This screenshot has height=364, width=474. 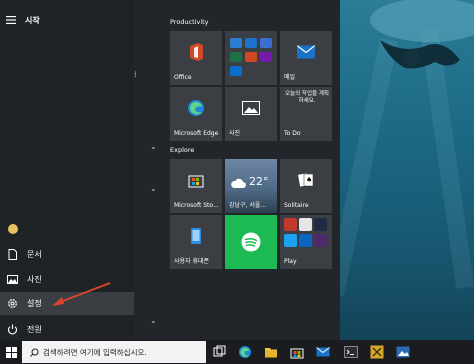 What do you see at coordinates (220, 352) in the screenshot?
I see `task-view-icon` at bounding box center [220, 352].